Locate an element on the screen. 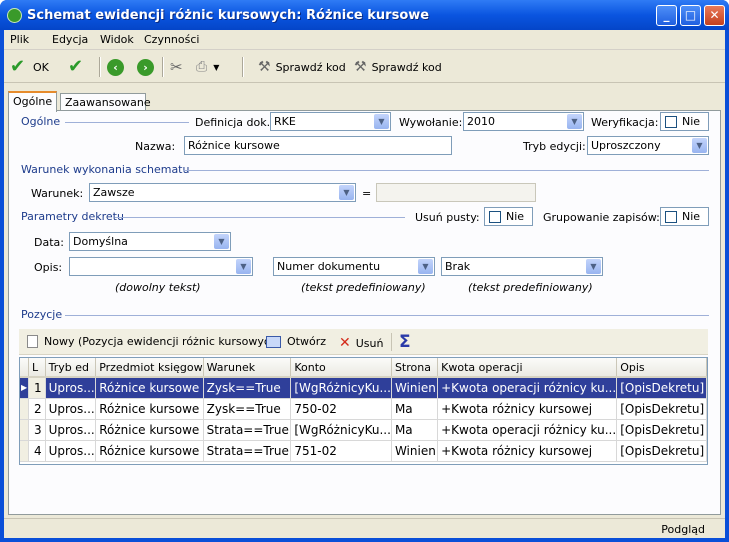 The image size is (729, 542). delete-label: Usuń is located at coordinates (369, 343).